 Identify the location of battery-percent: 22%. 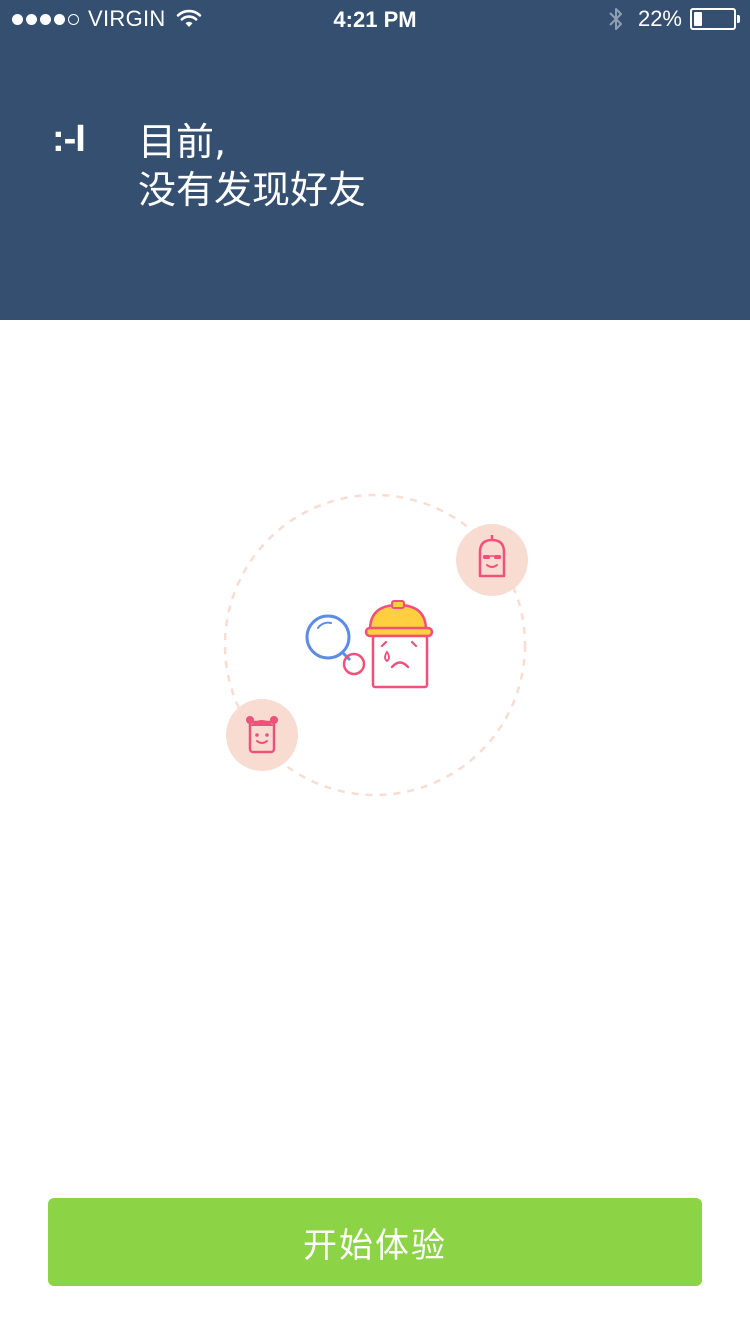
(659, 18).